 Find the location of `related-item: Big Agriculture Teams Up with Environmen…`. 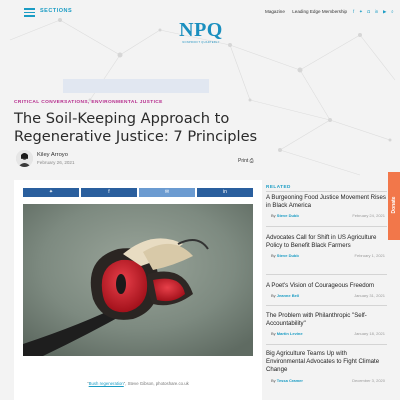

related-item: Big Agriculture Teams Up with Environmen… is located at coordinates (326, 367).